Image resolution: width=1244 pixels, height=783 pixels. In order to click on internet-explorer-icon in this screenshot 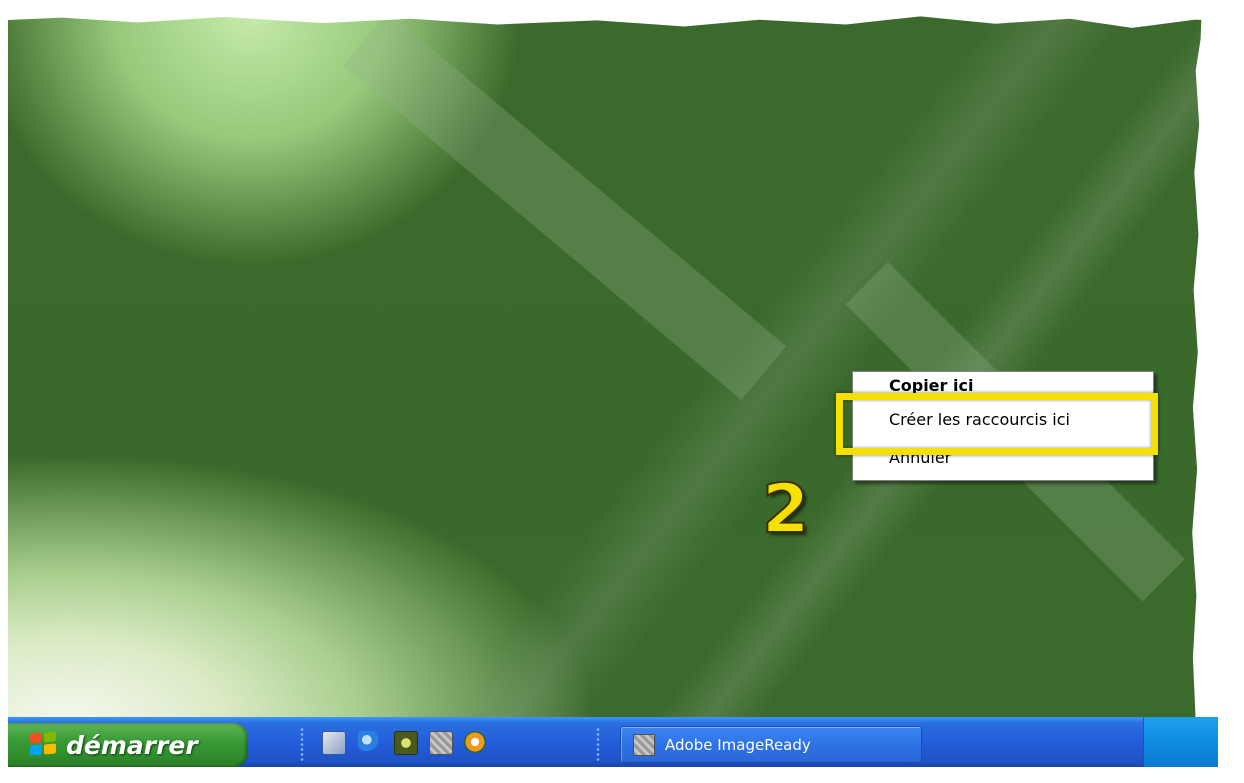, I will do `click(369, 742)`.